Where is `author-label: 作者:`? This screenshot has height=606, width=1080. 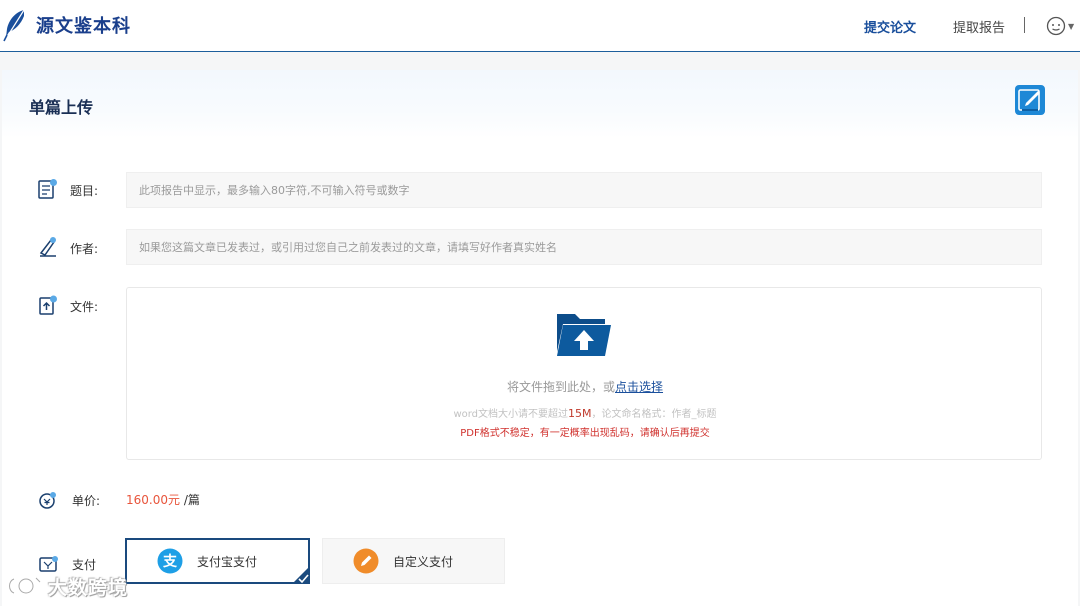
author-label: 作者: is located at coordinates (84, 249).